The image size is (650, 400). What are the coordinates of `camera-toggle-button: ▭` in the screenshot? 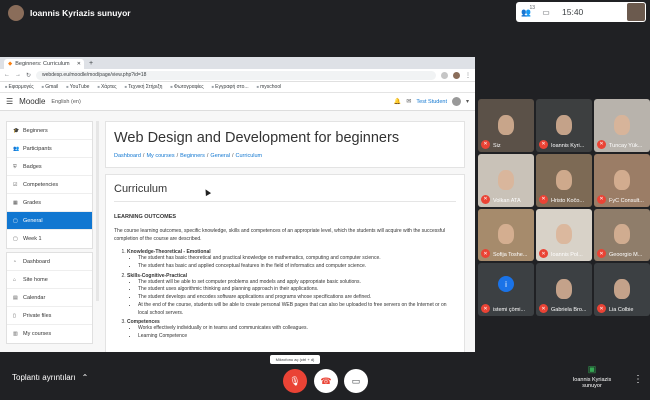 It's located at (356, 381).